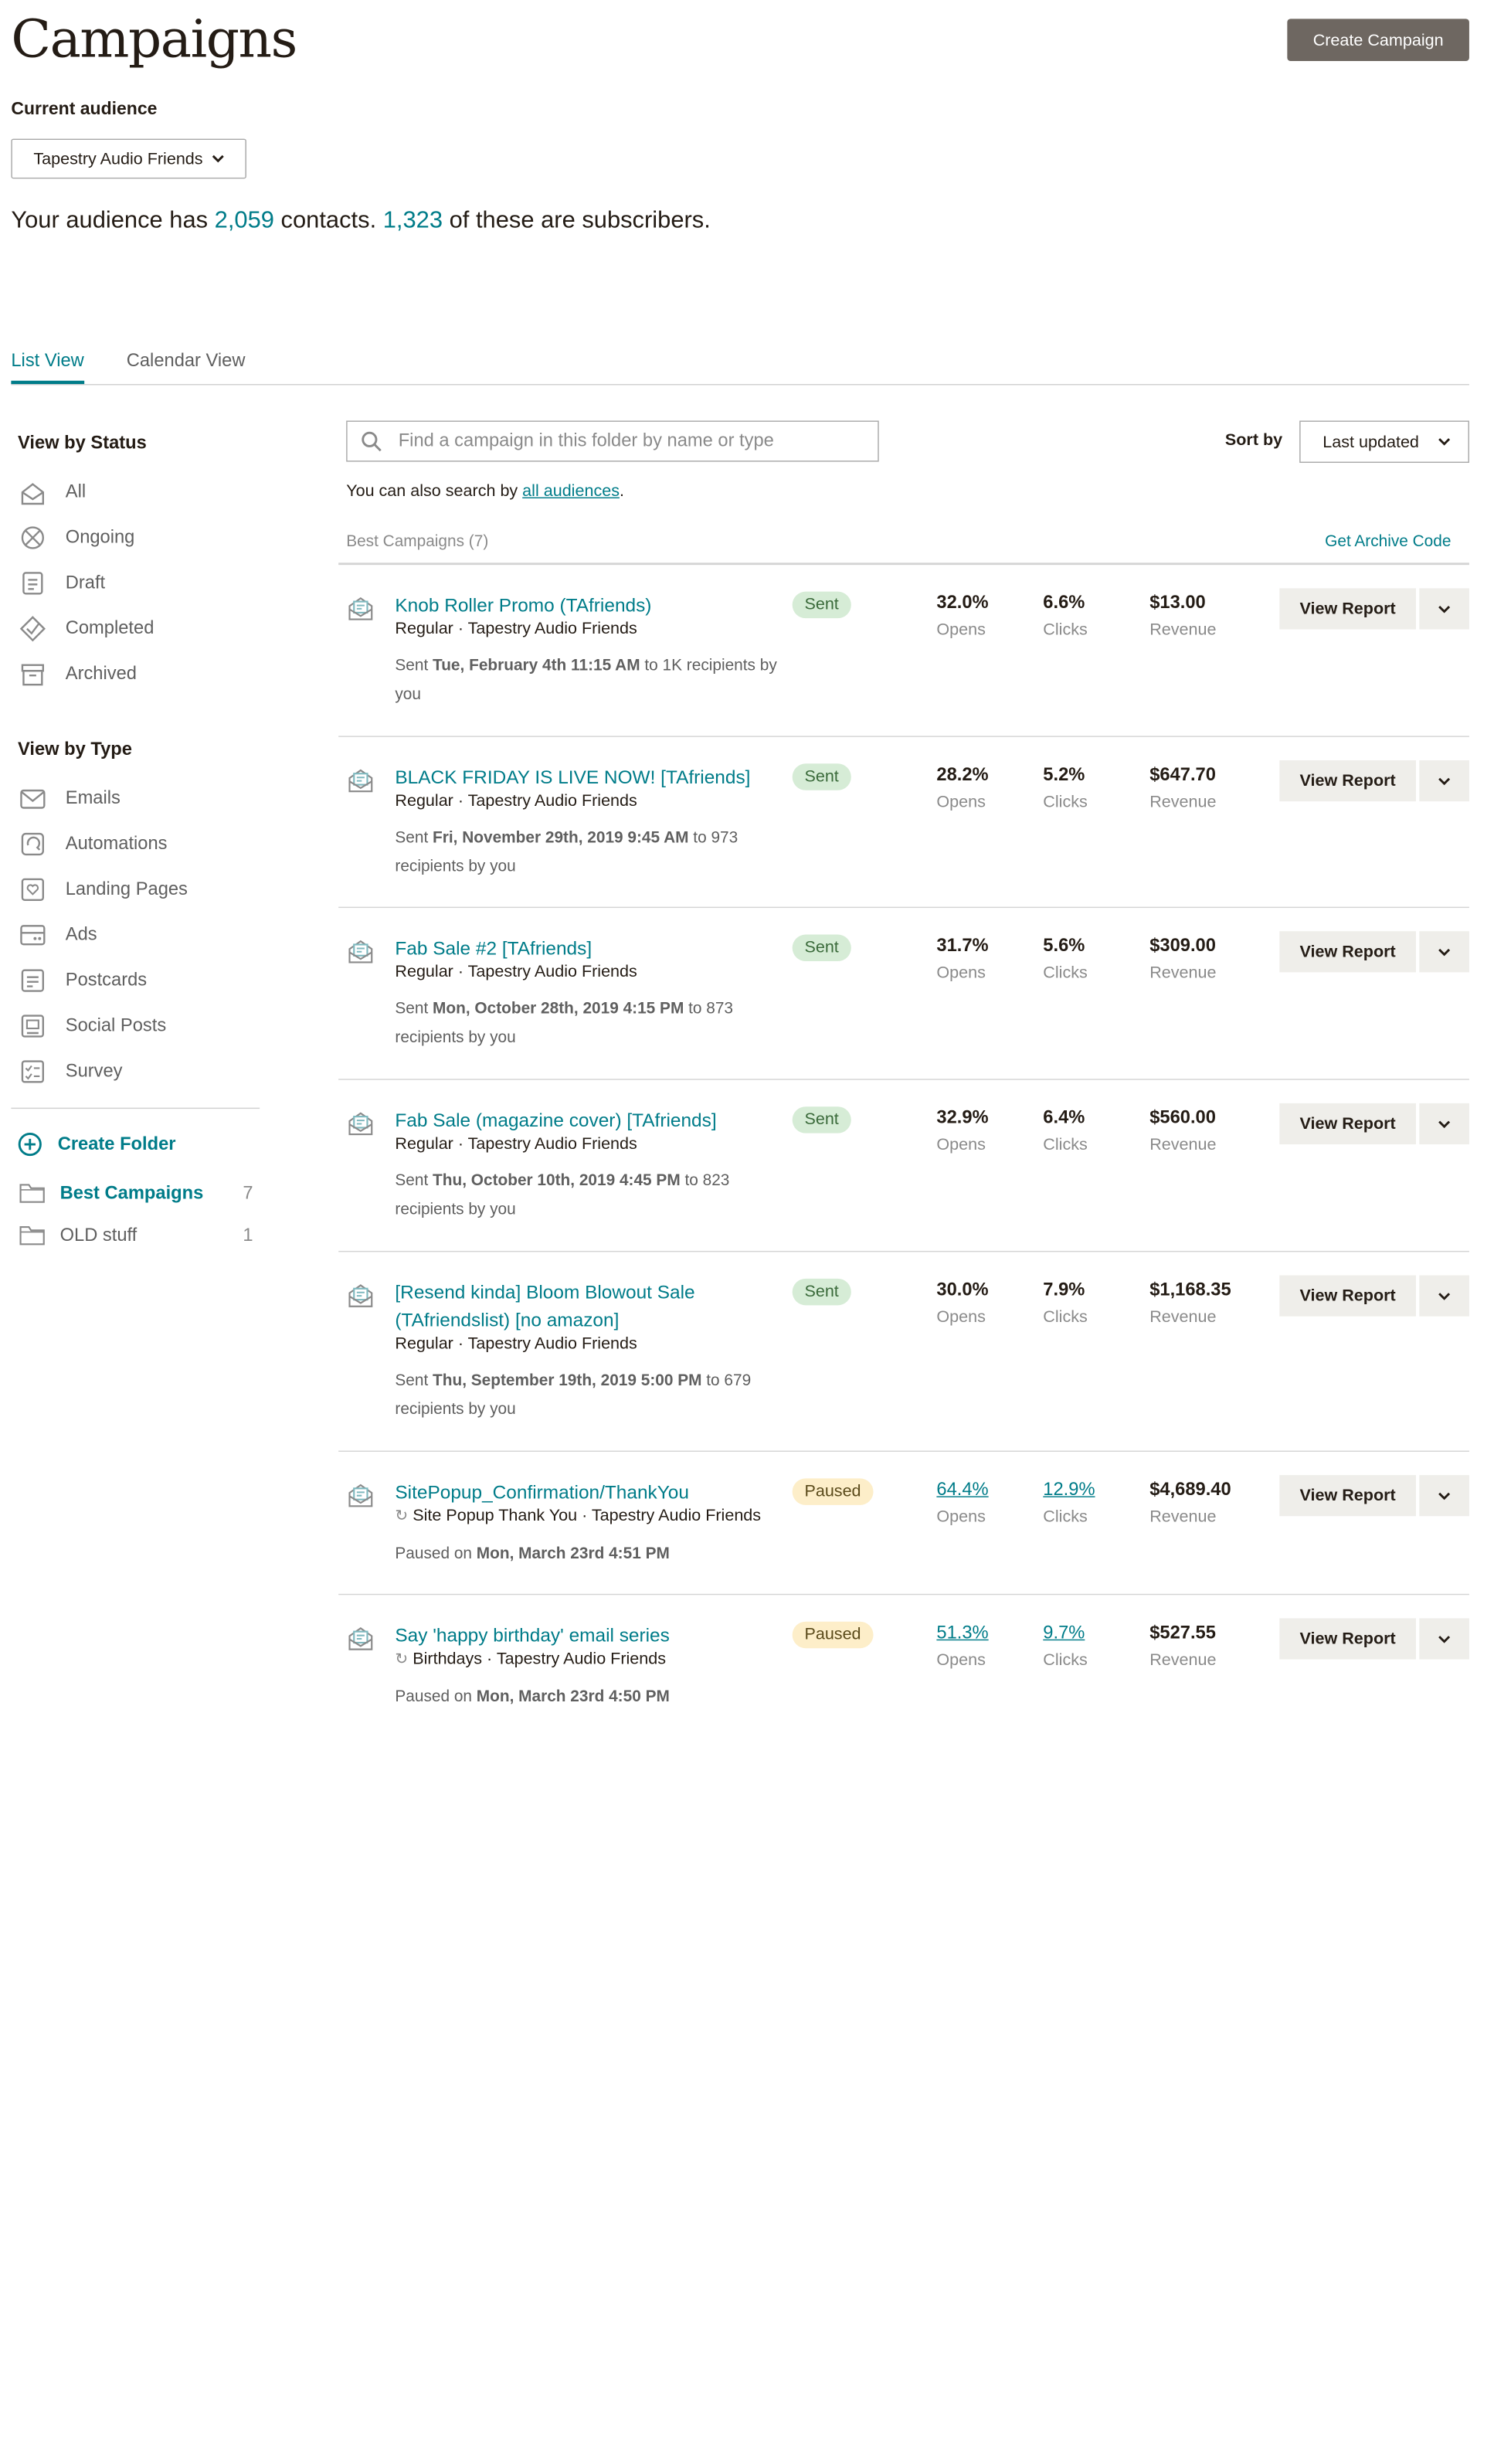 This screenshot has width=1494, height=2464. What do you see at coordinates (187, 366) in the screenshot?
I see `tab-calendar-view: Calendar View` at bounding box center [187, 366].